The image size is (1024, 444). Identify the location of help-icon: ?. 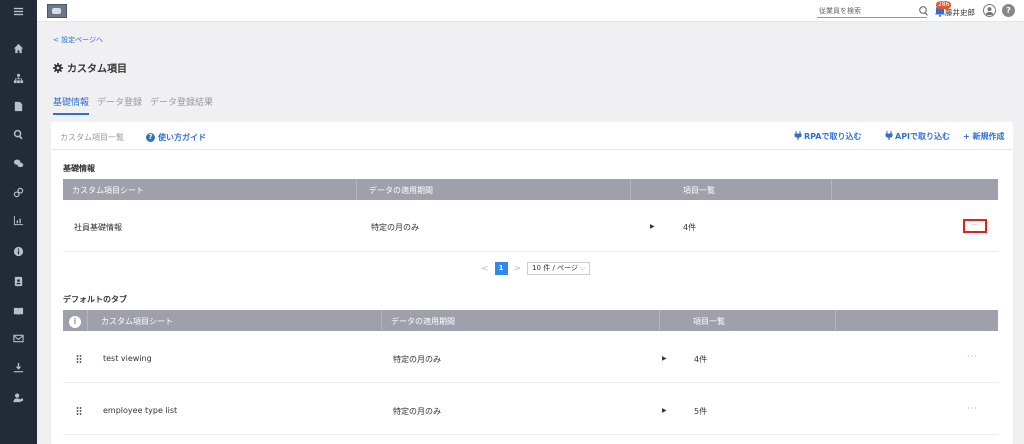
(1008, 10).